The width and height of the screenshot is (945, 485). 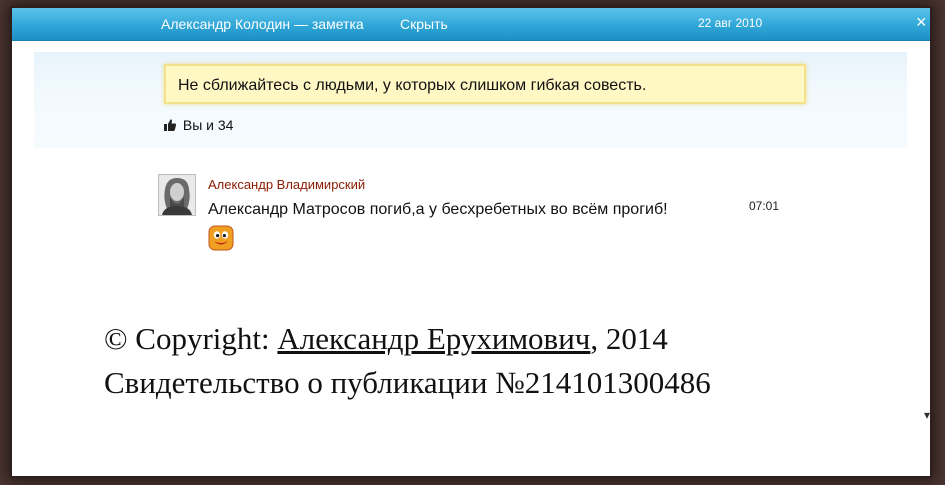 I want to click on hide-link: Скрыть, so click(x=424, y=24).